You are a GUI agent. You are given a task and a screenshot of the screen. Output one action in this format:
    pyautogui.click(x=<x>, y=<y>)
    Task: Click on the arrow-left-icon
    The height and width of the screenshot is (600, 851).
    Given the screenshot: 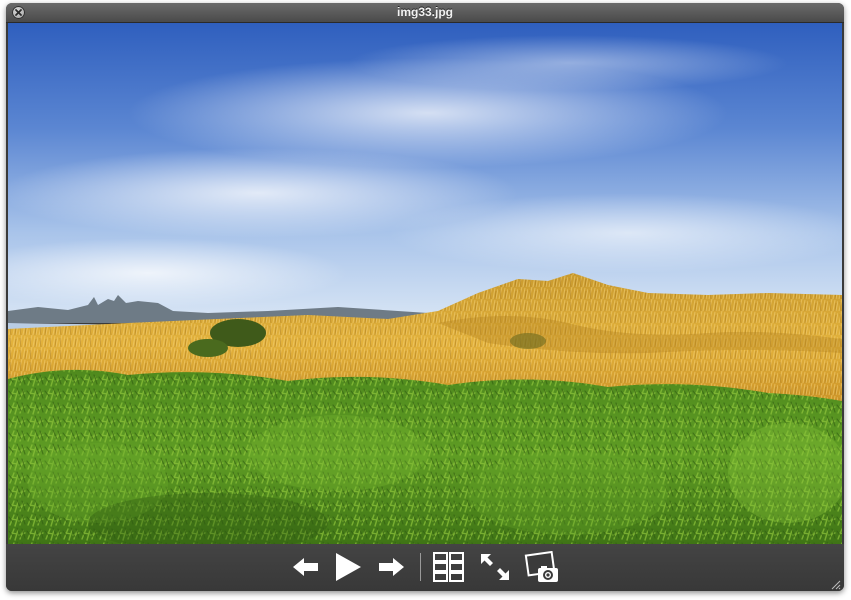 What is the action you would take?
    pyautogui.click(x=305, y=567)
    